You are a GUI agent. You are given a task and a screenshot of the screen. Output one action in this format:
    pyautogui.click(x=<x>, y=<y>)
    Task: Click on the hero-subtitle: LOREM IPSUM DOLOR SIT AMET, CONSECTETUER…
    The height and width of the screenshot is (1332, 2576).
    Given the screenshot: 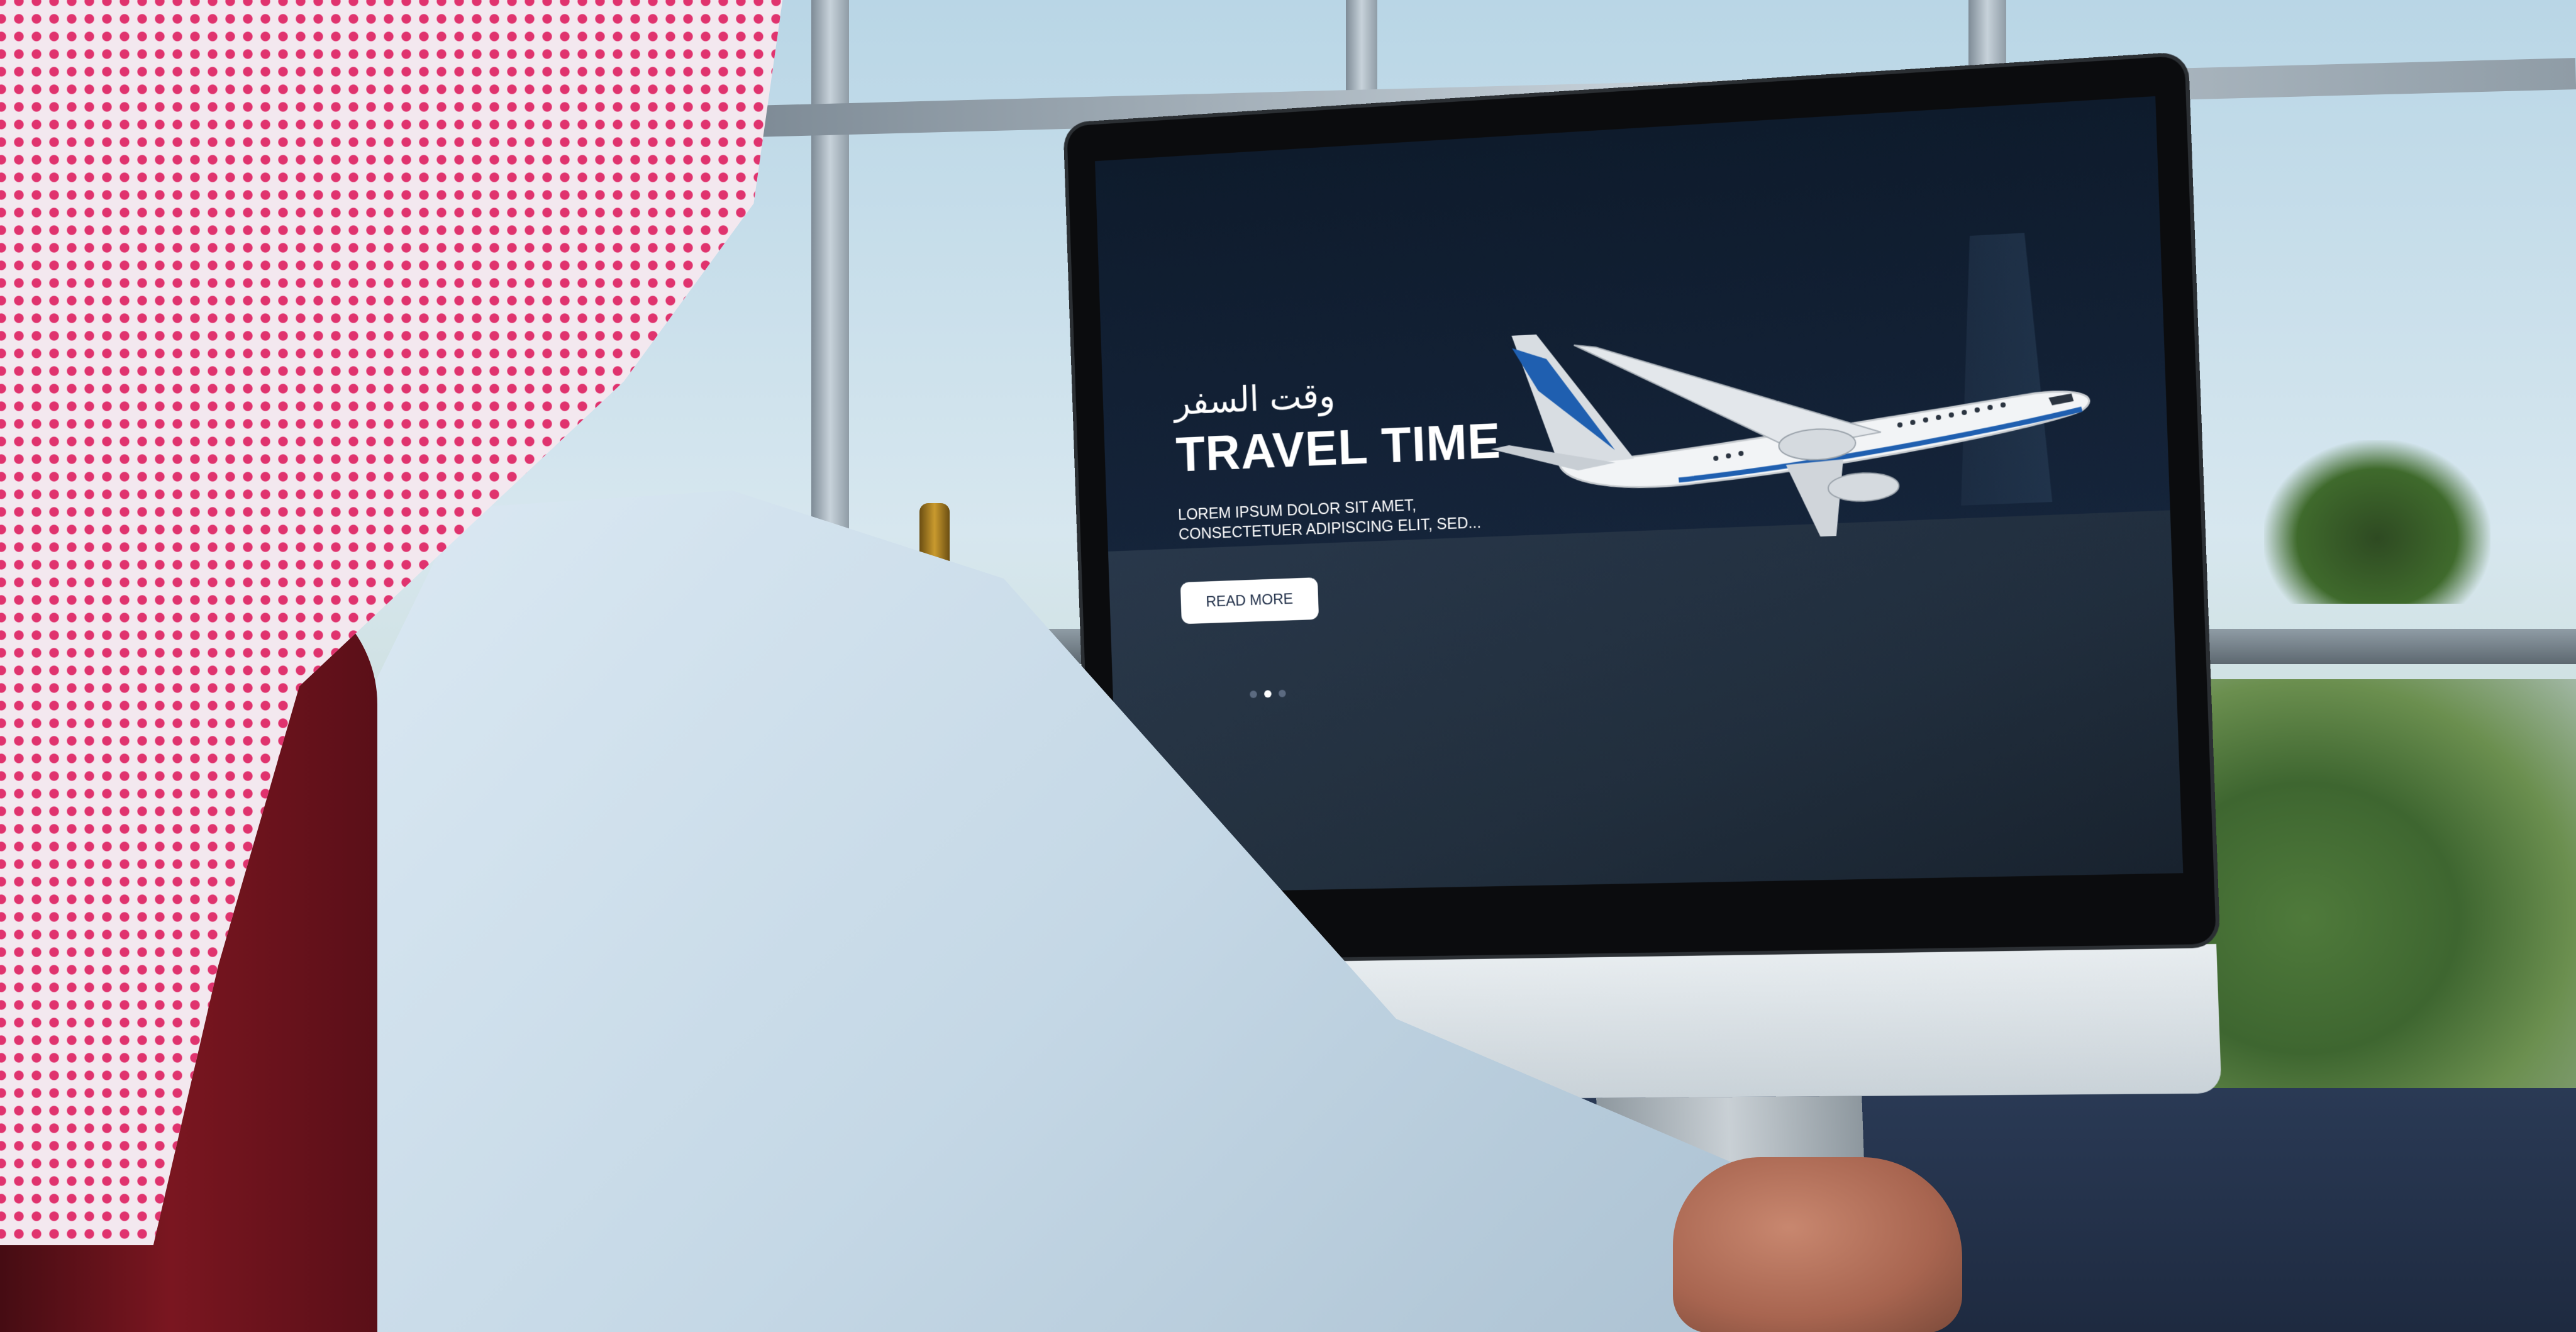 What is the action you would take?
    pyautogui.click(x=1348, y=518)
    